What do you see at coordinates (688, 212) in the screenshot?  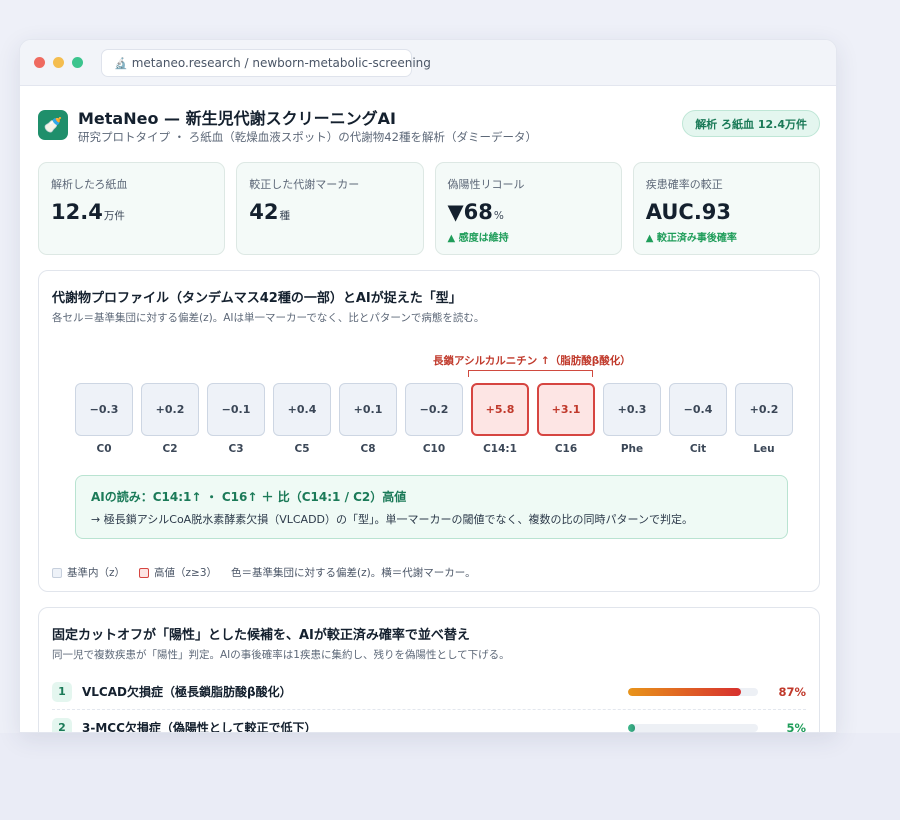 I see `stat-value-number: AUC.93` at bounding box center [688, 212].